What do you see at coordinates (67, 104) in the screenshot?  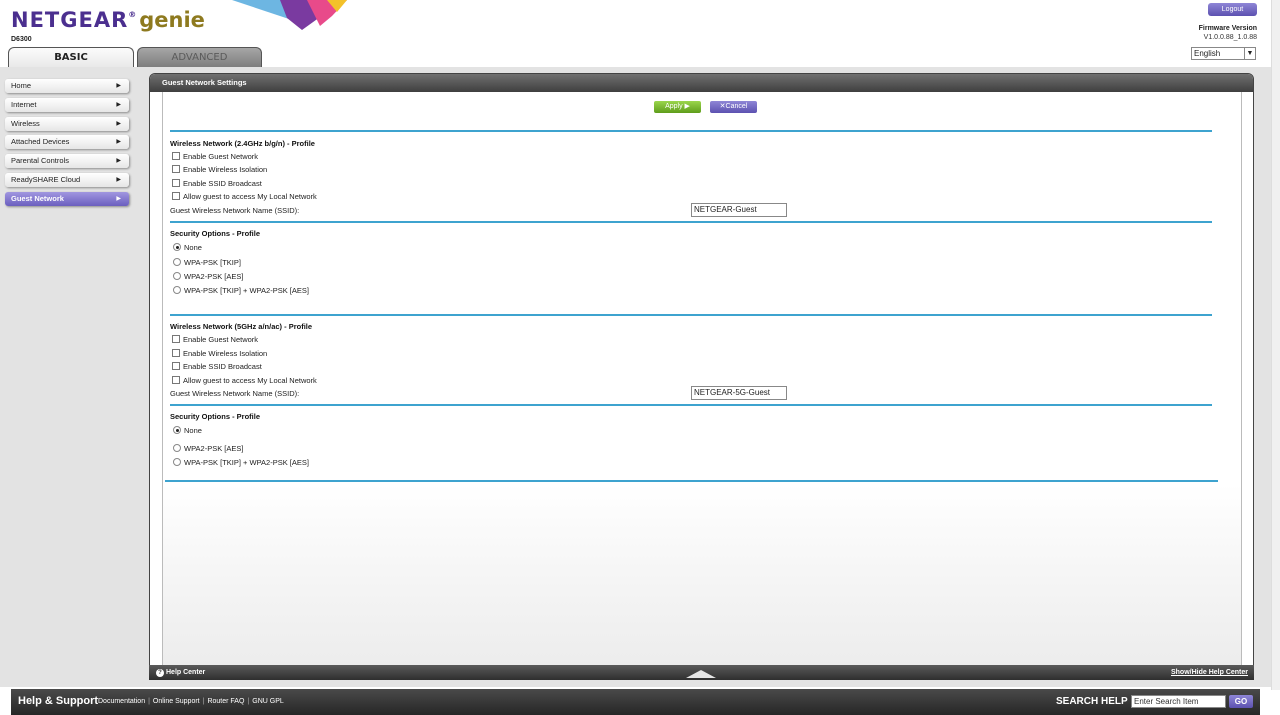 I see `sidebar-item-internet: Internet ▶` at bounding box center [67, 104].